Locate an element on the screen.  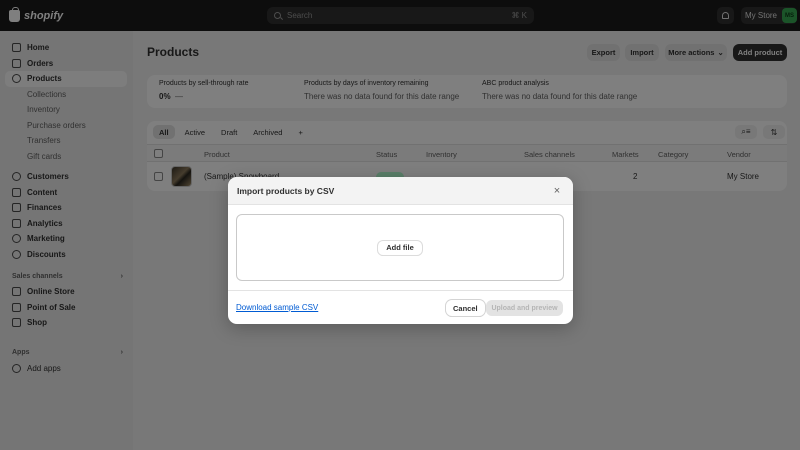
modal-title: Import products by CSV is located at coordinates (286, 190).